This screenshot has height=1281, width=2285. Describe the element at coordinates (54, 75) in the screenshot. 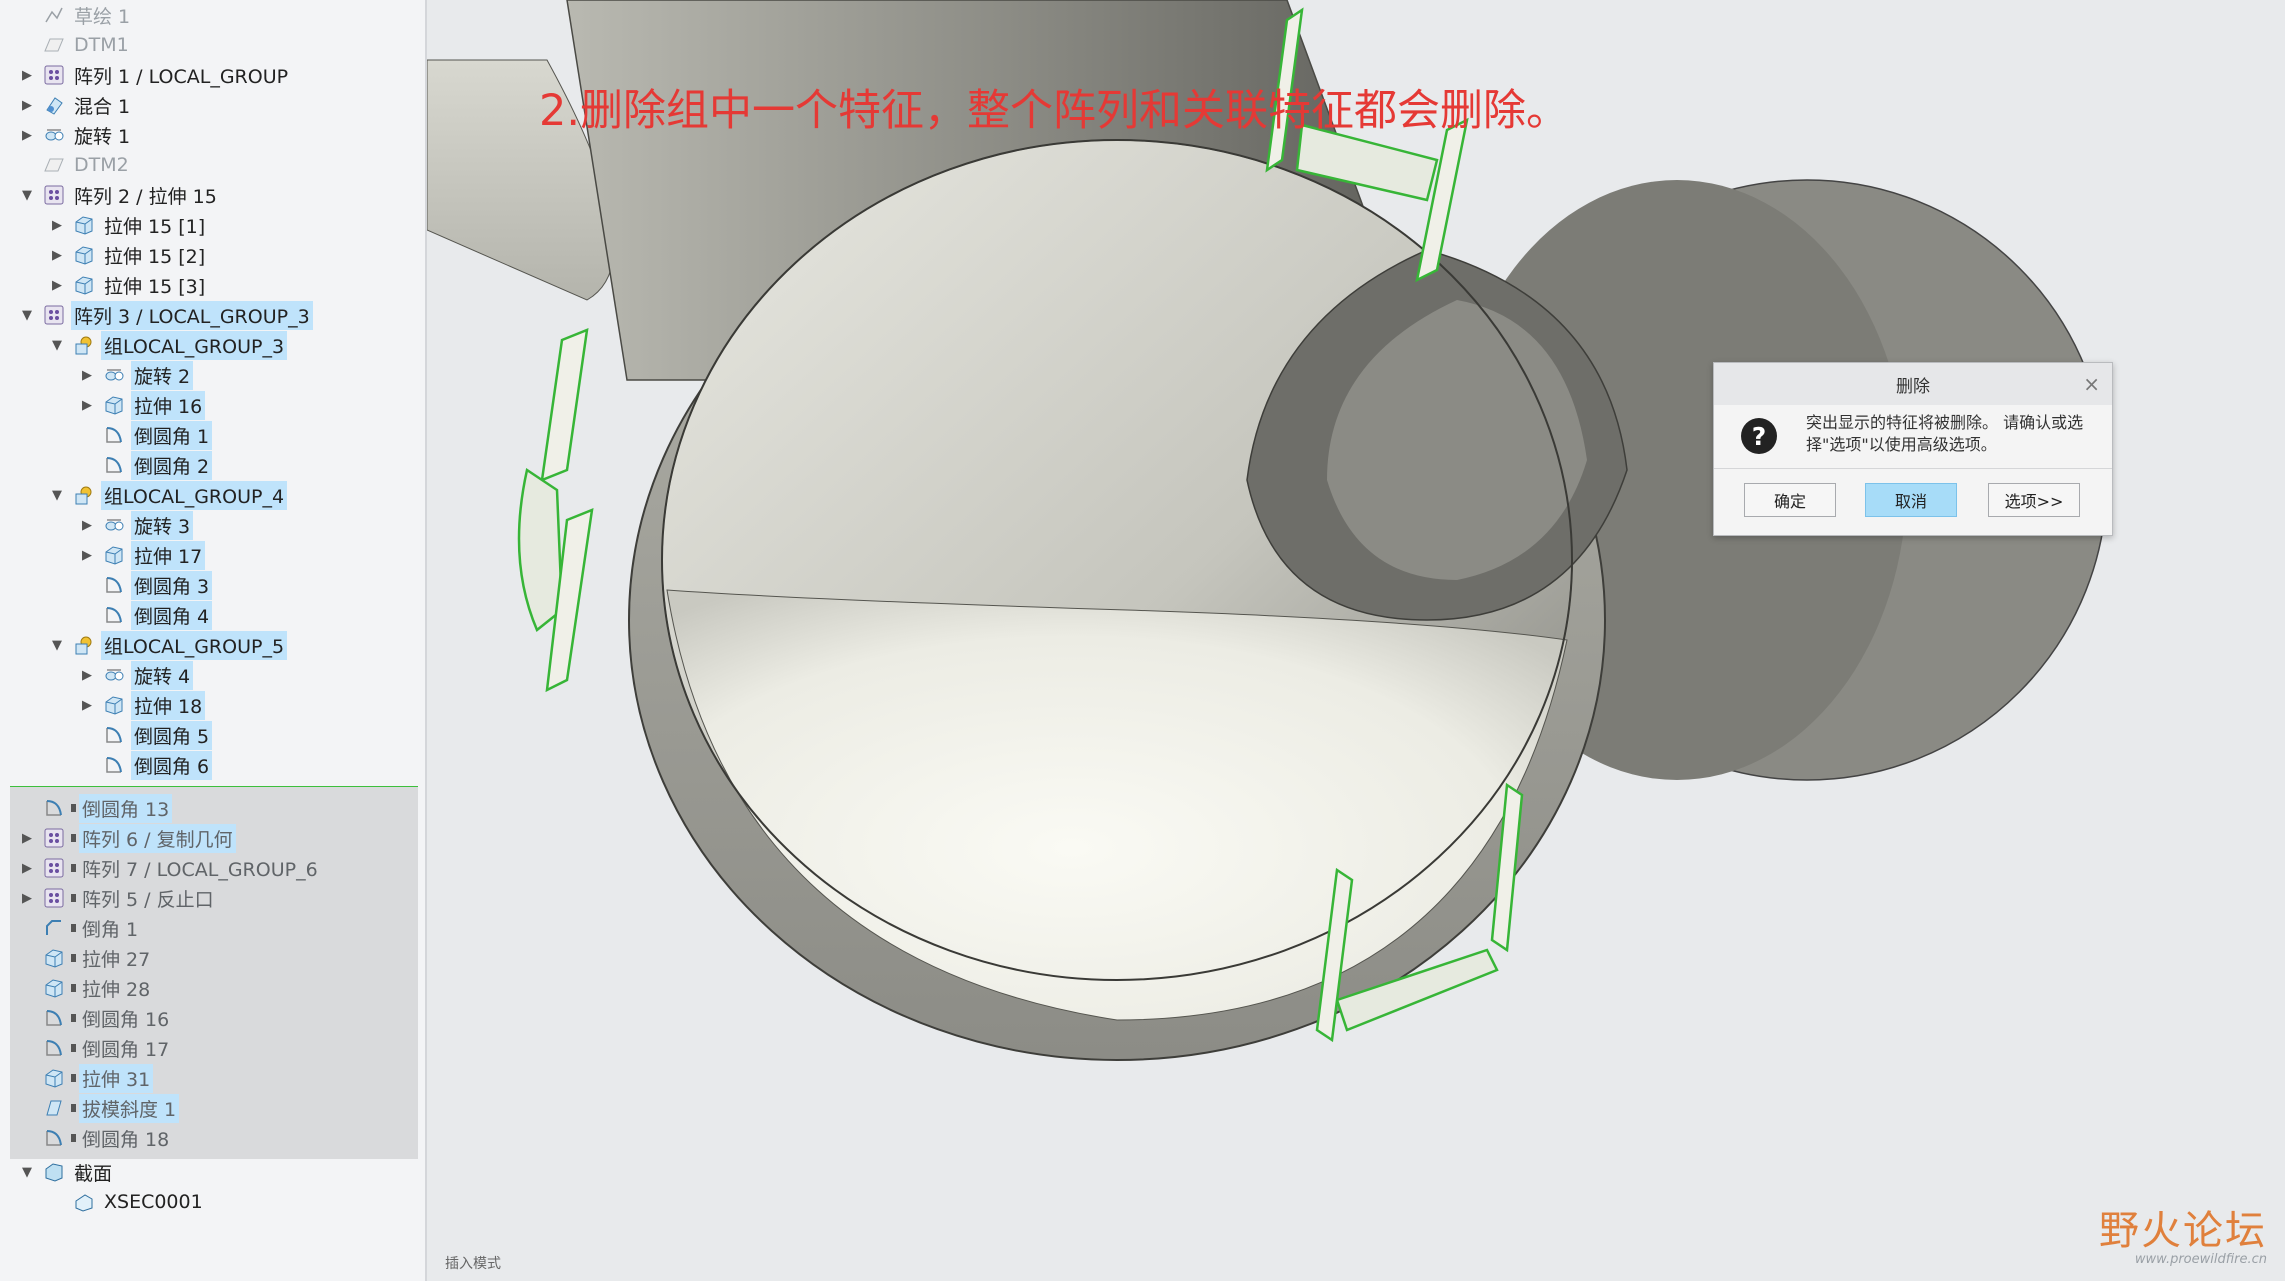

I see `pattern-icon` at that location.